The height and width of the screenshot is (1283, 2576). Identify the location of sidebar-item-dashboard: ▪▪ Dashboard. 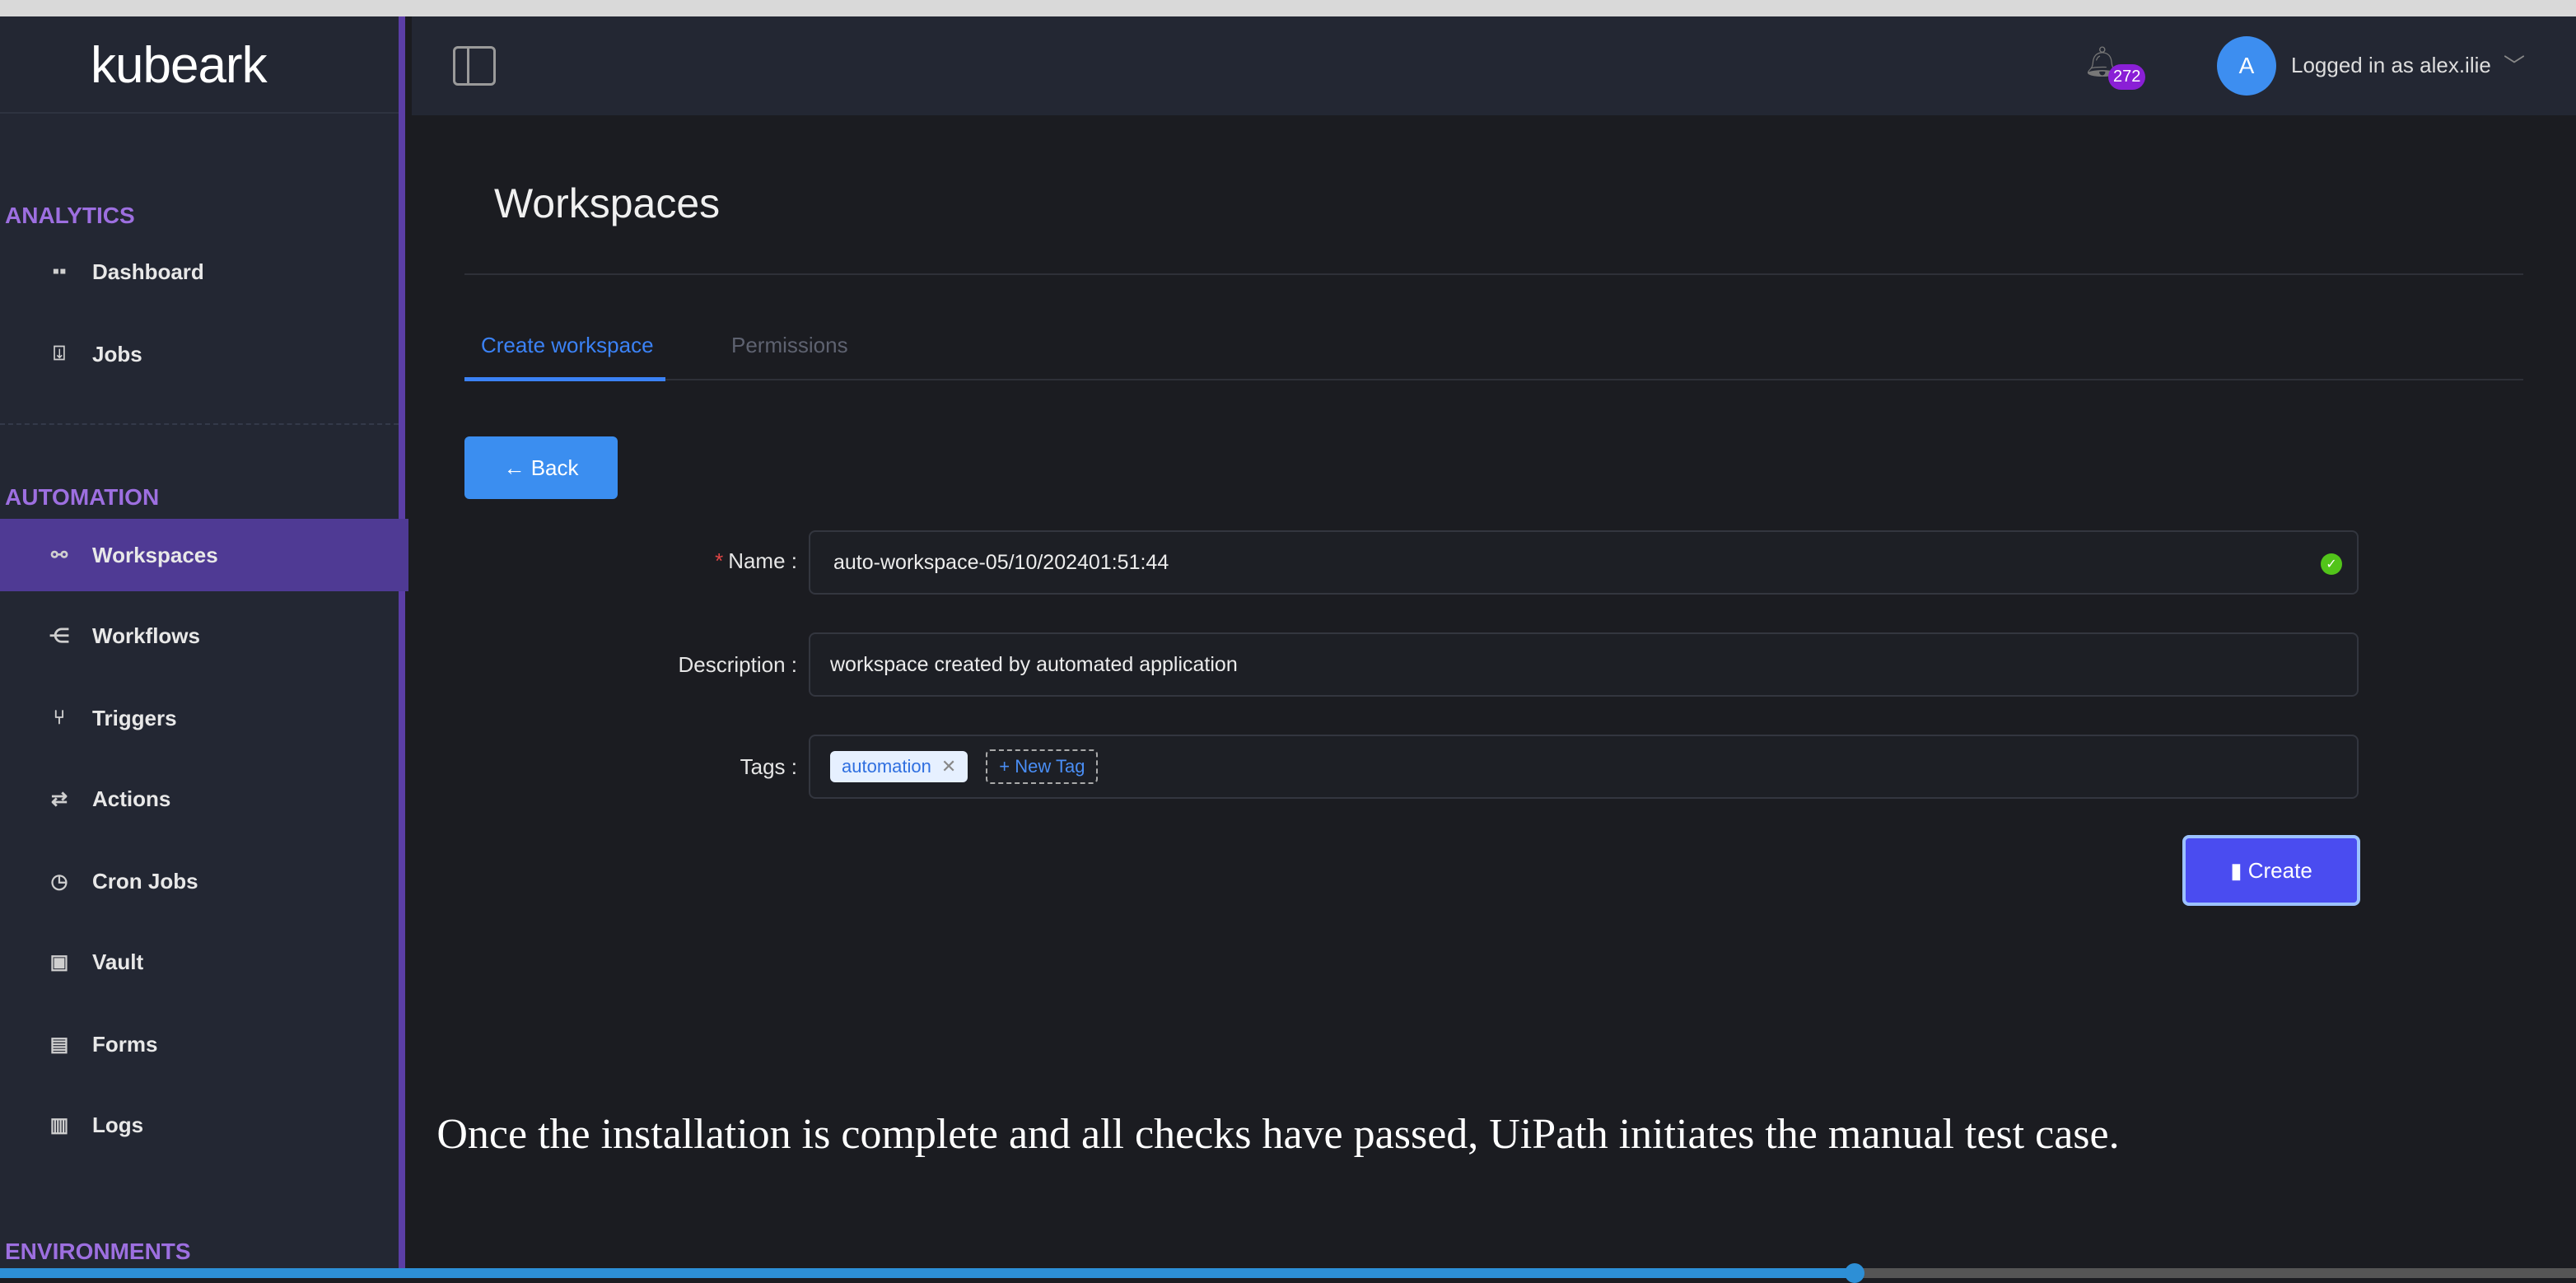
(204, 272).